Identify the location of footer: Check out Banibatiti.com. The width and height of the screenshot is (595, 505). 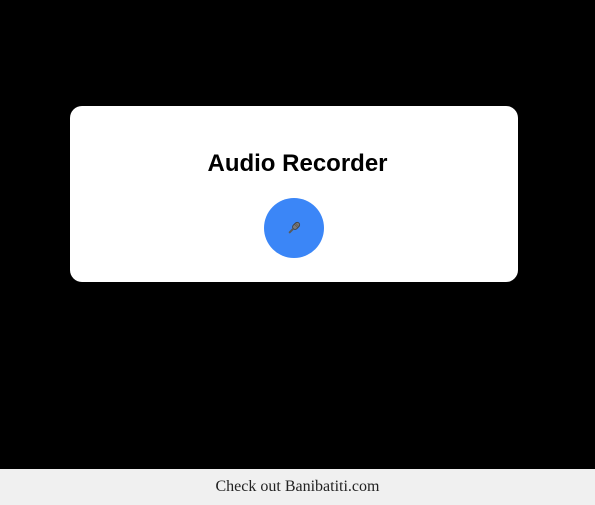
(297, 487).